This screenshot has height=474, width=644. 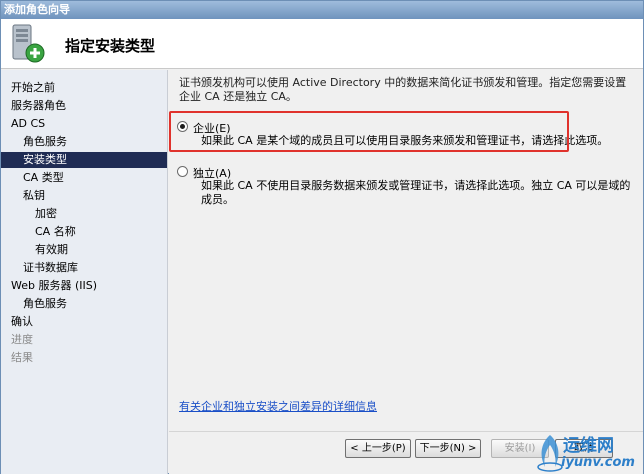 What do you see at coordinates (84, 124) in the screenshot?
I see `nav-item-ad-cs: AD CS` at bounding box center [84, 124].